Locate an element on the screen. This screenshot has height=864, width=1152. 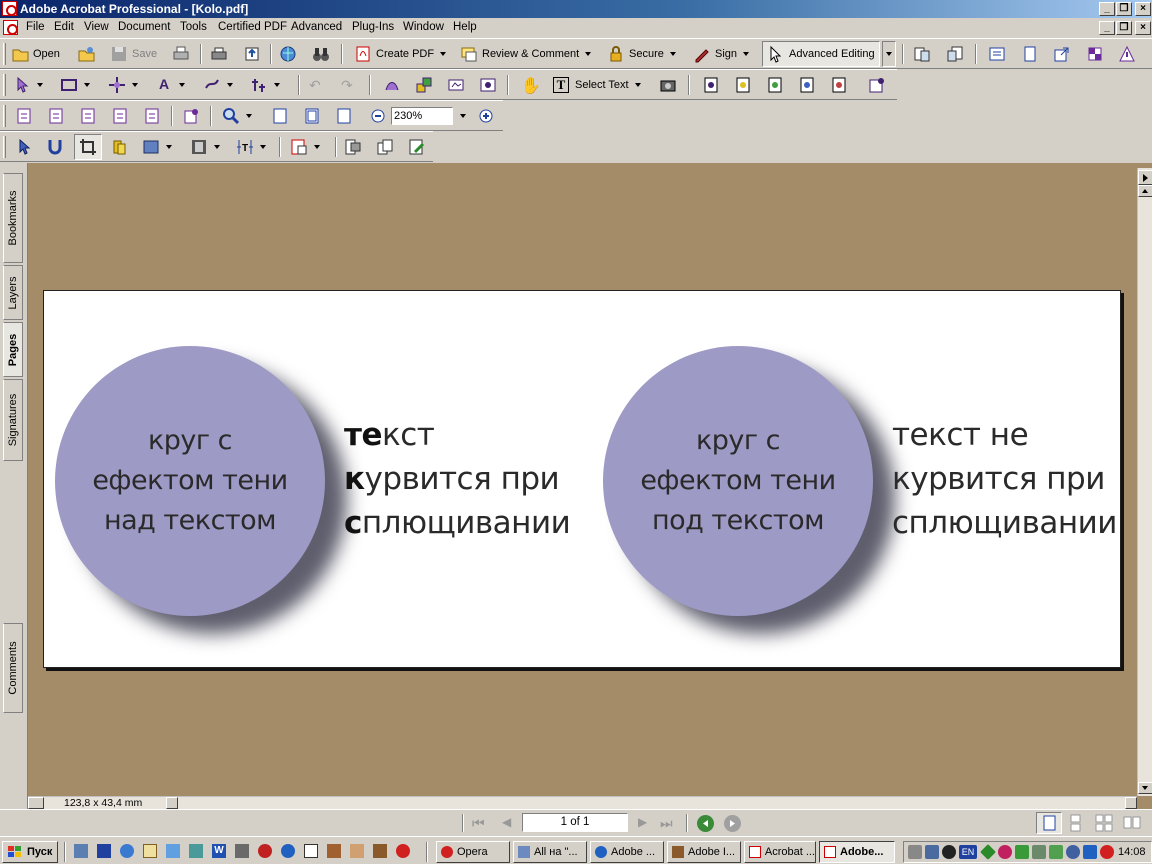
task-button-1: Opera is located at coordinates (473, 852).